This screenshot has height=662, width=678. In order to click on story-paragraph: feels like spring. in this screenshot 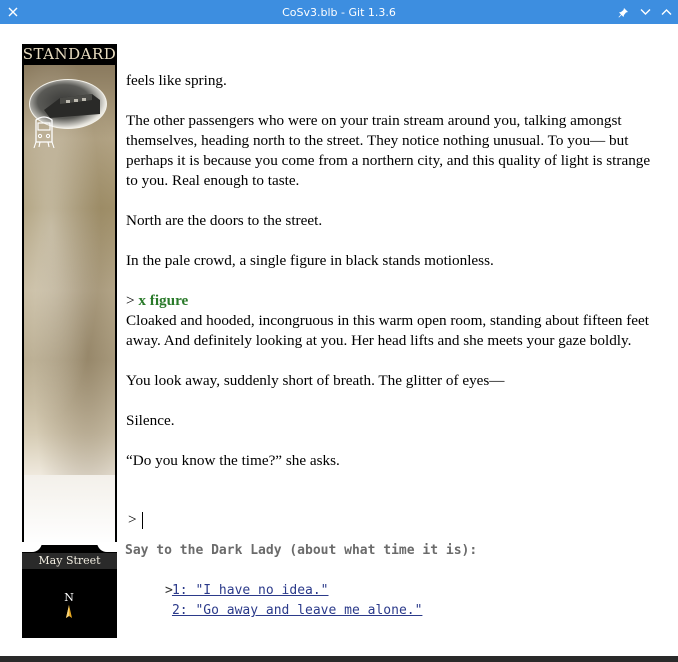, I will do `click(176, 80)`.